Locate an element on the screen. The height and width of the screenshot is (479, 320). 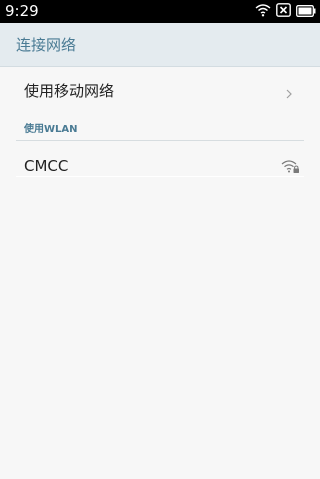
chevron-right-icon is located at coordinates (289, 93).